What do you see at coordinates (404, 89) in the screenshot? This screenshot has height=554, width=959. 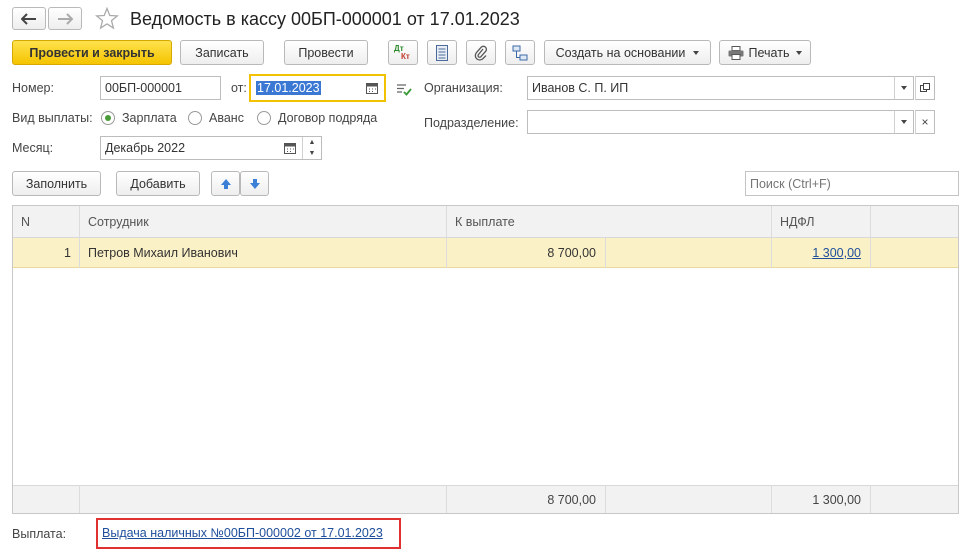 I see `post-history-icon` at bounding box center [404, 89].